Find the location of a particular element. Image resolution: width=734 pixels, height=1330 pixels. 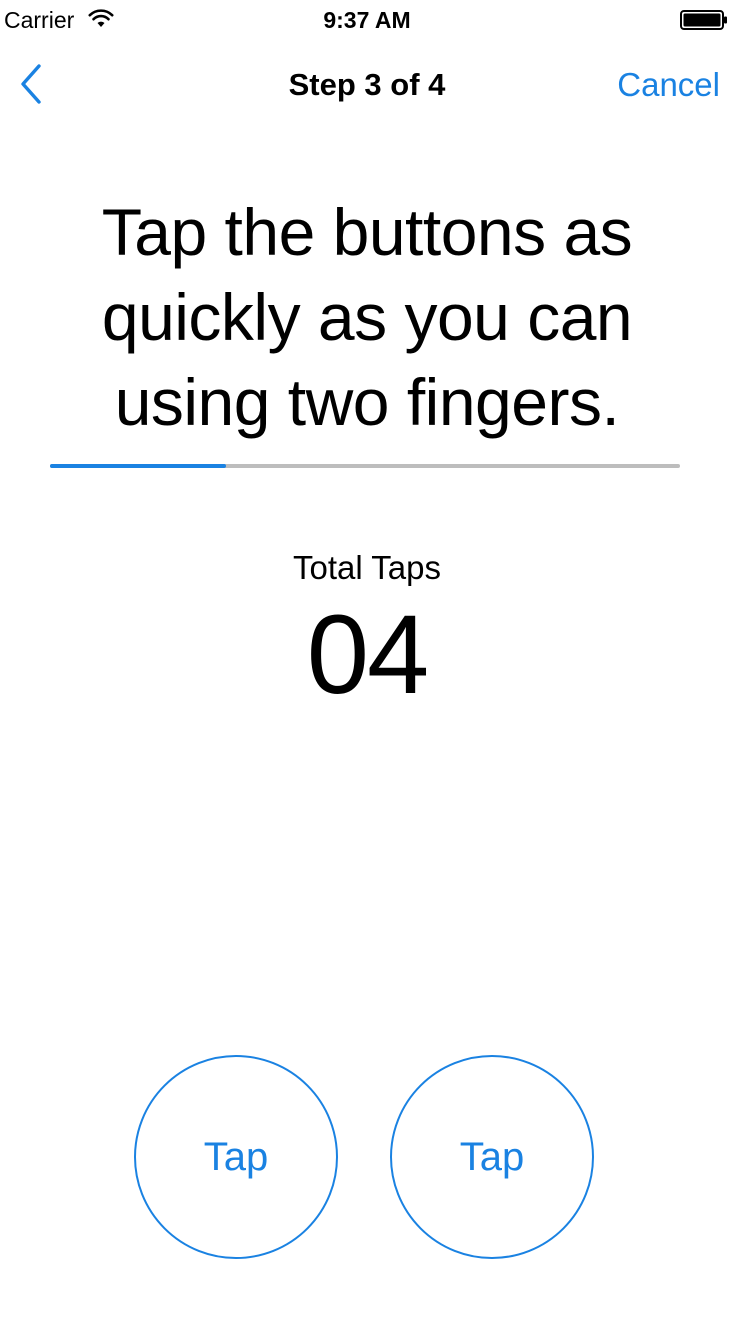

status-time: 9:37 AM is located at coordinates (367, 20).